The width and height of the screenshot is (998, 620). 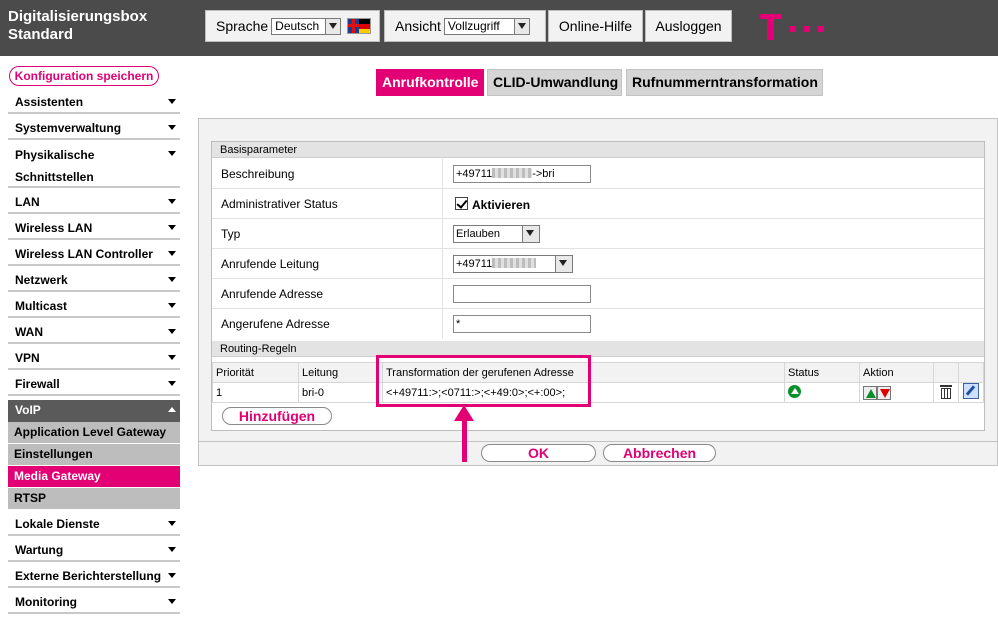 What do you see at coordinates (94, 333) in the screenshot?
I see `sidebar-item-wan: WAN` at bounding box center [94, 333].